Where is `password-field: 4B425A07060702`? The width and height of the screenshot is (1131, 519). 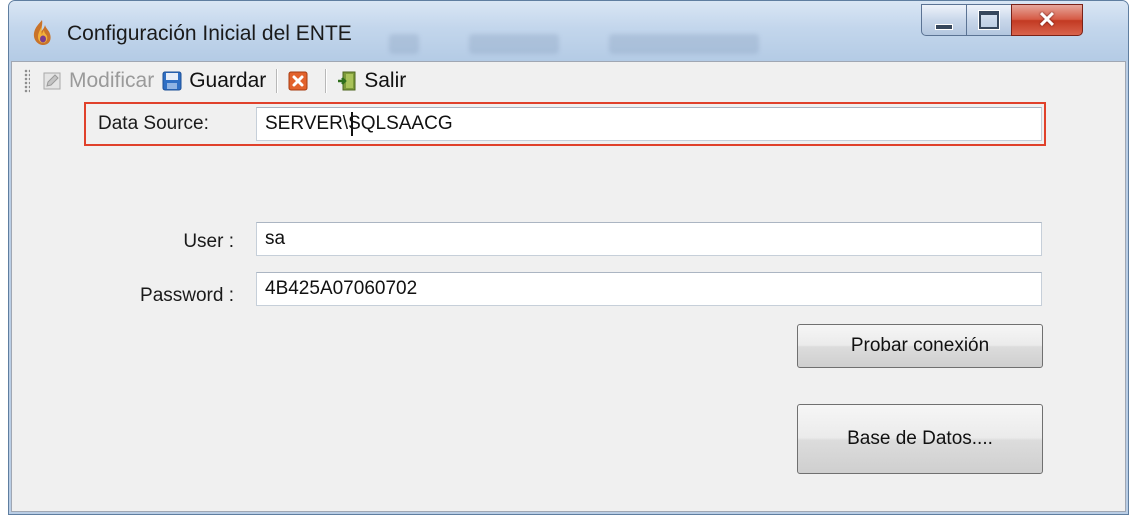
password-field: 4B425A07060702 is located at coordinates (649, 289).